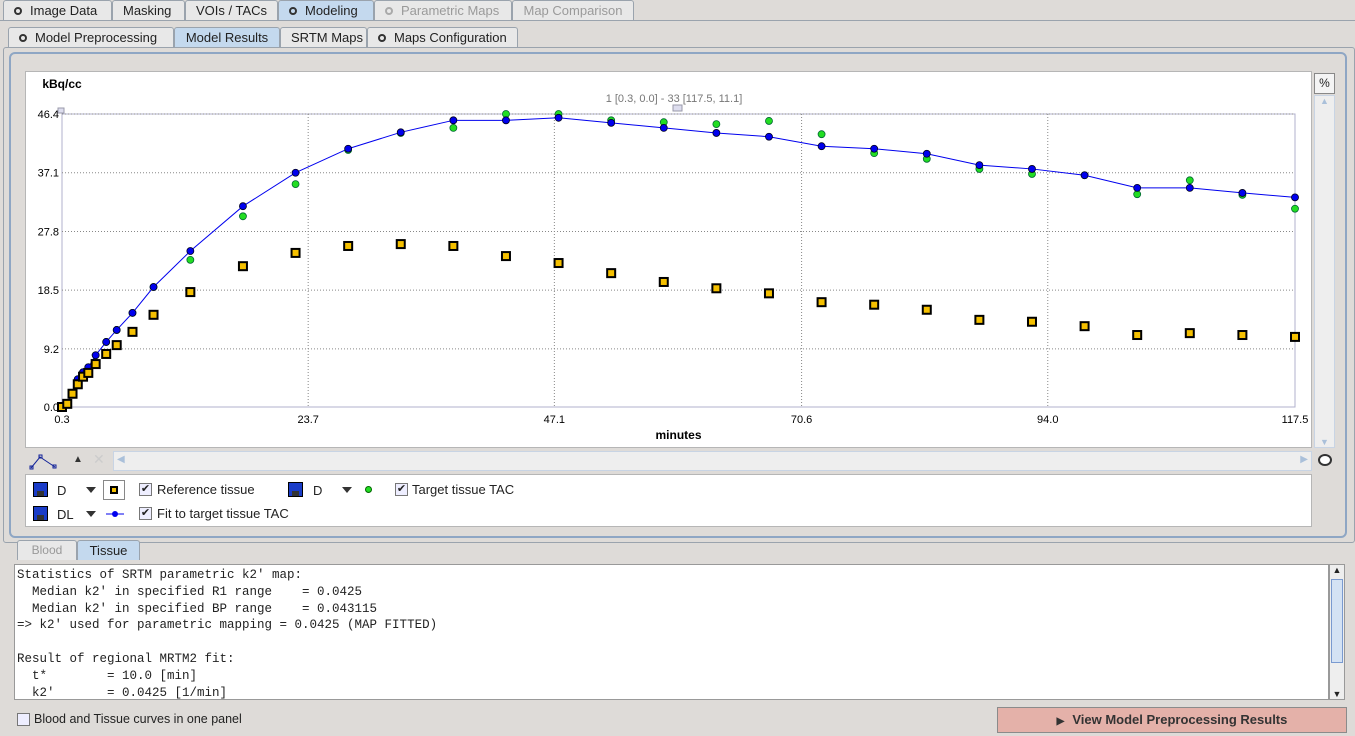 Image resolution: width=1355 pixels, height=736 pixels. I want to click on y-tick-label: 9.2, so click(51, 350).